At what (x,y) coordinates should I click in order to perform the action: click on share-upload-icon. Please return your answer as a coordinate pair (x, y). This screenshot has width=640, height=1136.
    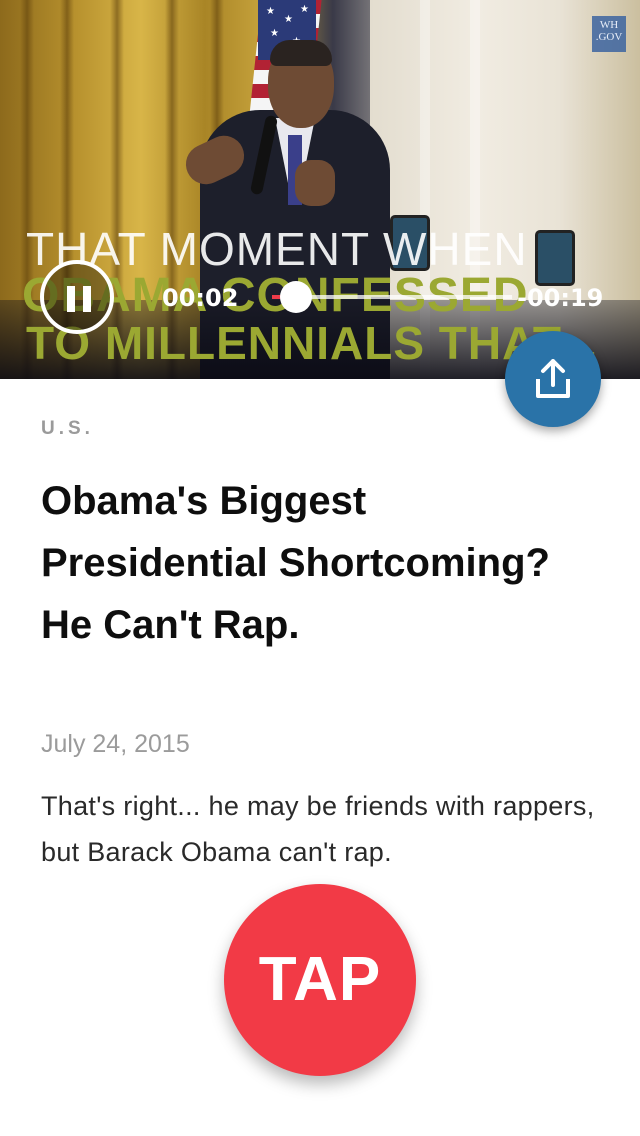
    Looking at the image, I should click on (553, 378).